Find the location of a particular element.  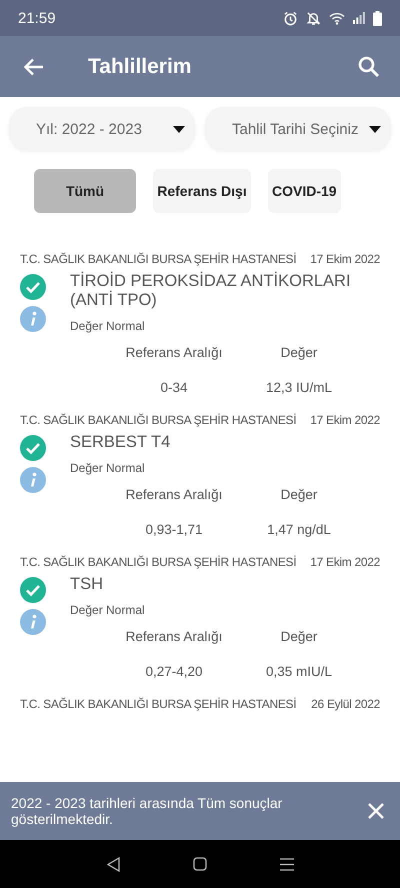

muted-bell-icon is located at coordinates (313, 18).